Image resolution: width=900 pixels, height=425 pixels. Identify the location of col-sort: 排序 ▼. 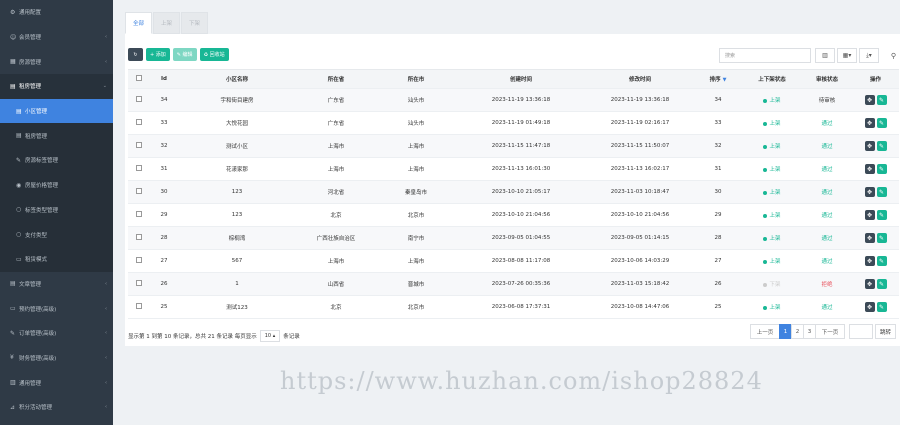
(718, 79).